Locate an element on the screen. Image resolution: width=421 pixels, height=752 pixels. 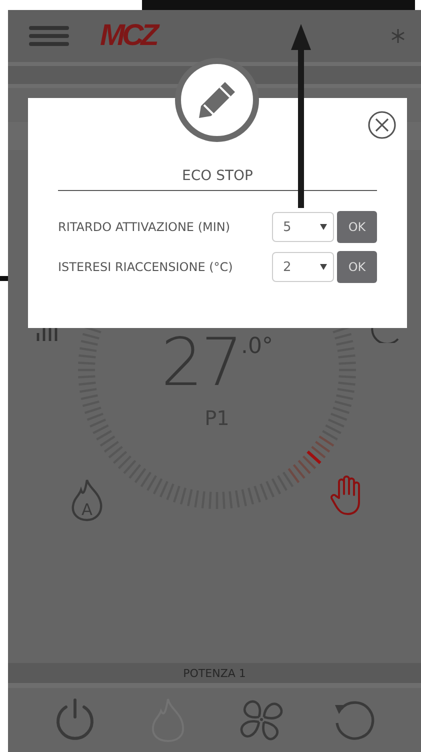
field-label: ISTERESI RIACCENSIONE (°C) is located at coordinates (146, 267).